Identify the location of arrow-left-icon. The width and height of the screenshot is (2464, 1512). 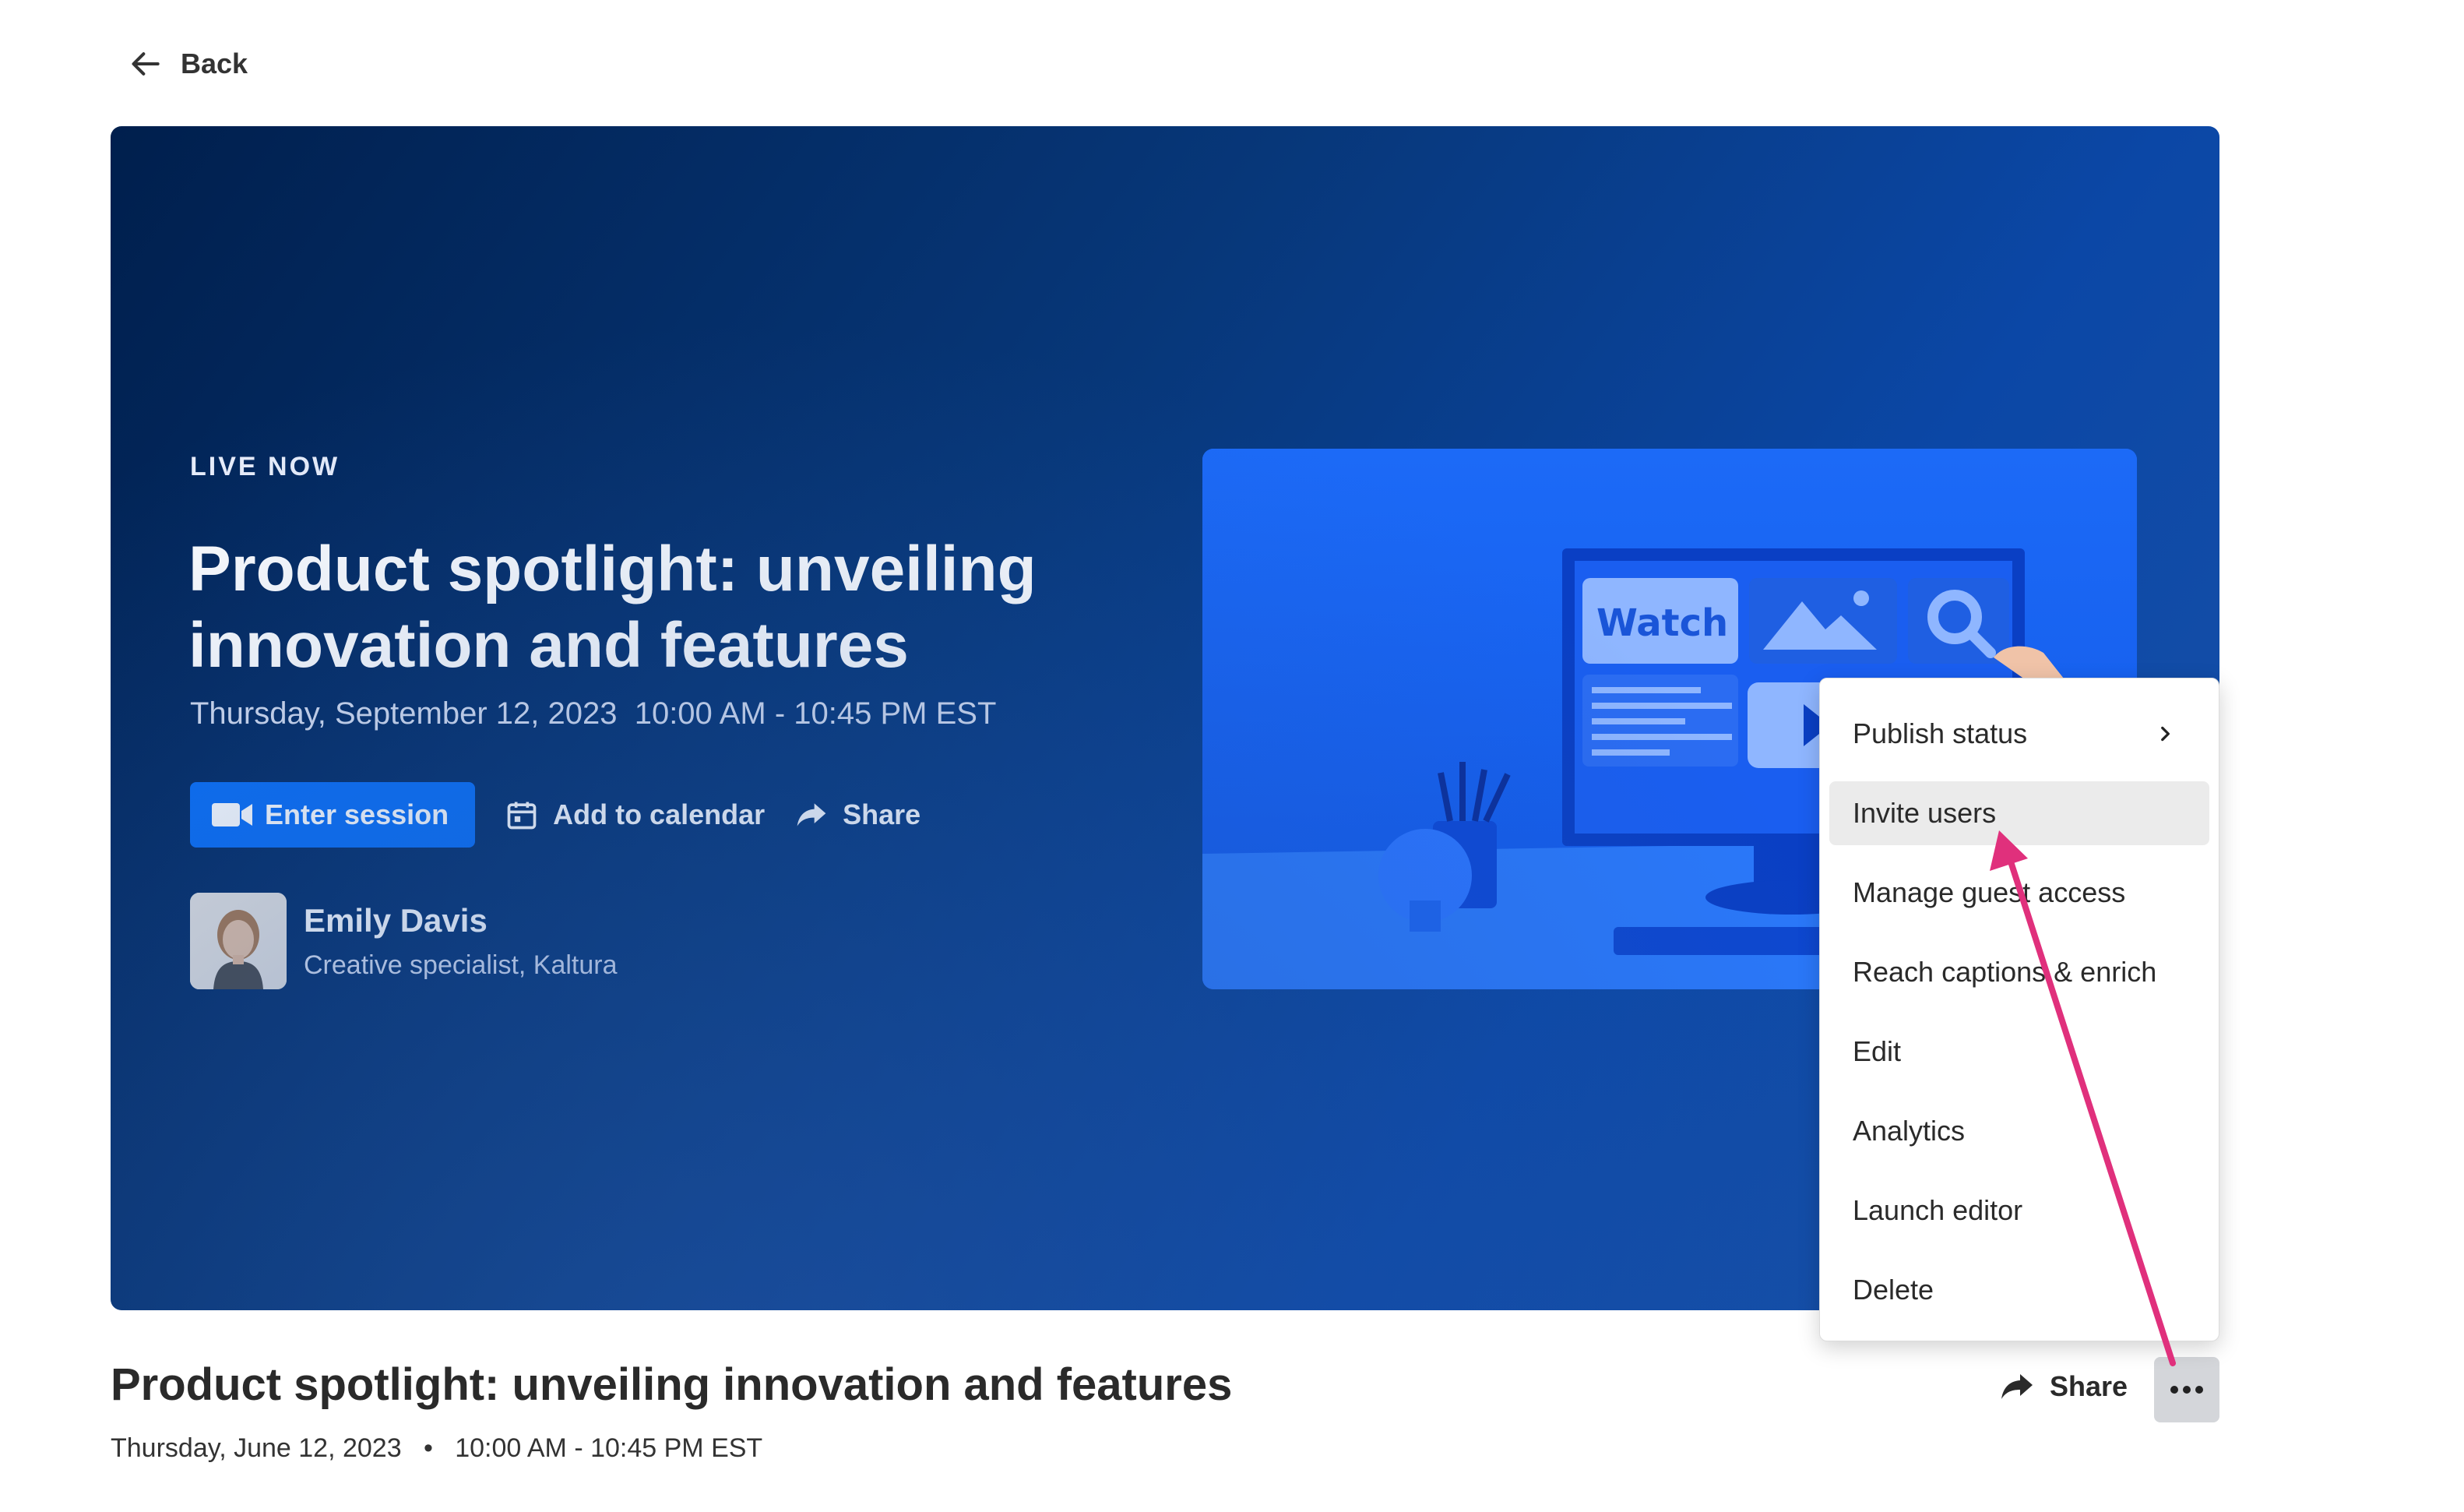
(146, 64).